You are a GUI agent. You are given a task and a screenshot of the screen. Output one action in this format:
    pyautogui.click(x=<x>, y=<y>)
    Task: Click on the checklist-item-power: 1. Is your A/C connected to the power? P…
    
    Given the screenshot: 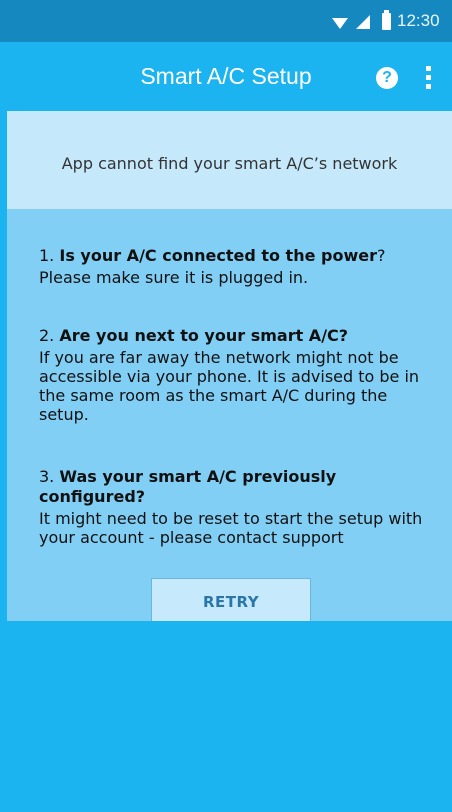 What is the action you would take?
    pyautogui.click(x=239, y=266)
    